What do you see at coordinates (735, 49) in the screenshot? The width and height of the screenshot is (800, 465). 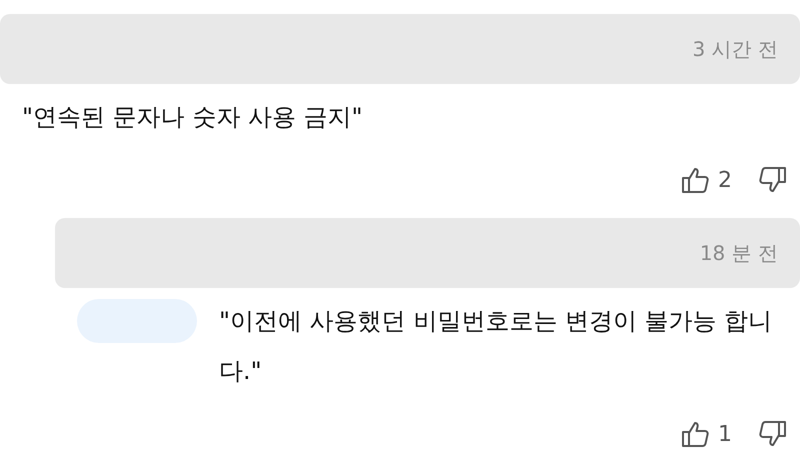 I see `timestamp: 3 시간 전` at bounding box center [735, 49].